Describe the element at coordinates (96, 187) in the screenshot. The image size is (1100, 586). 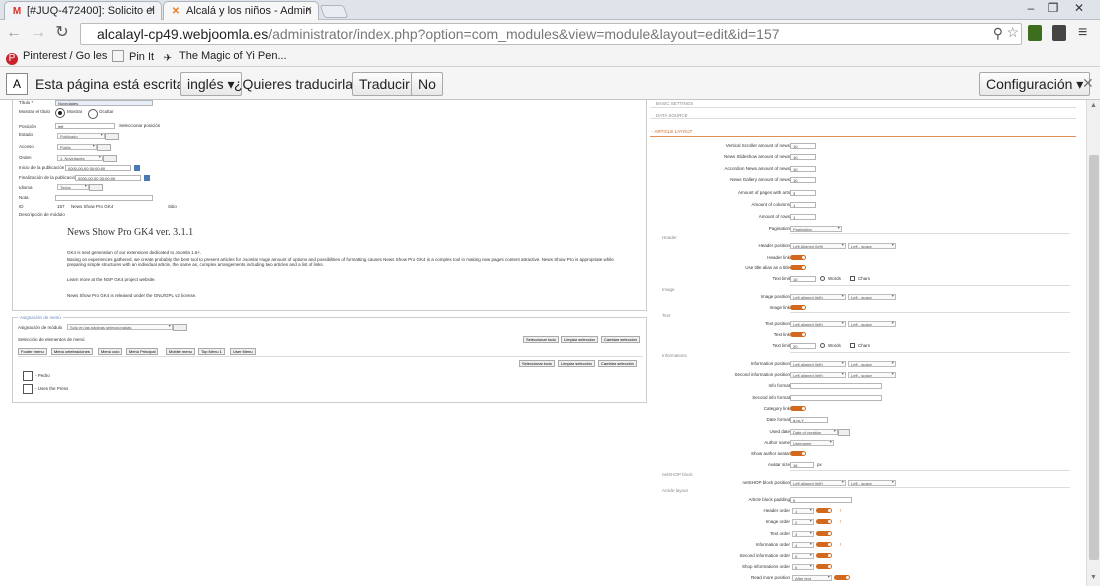
I see `language-button` at that location.